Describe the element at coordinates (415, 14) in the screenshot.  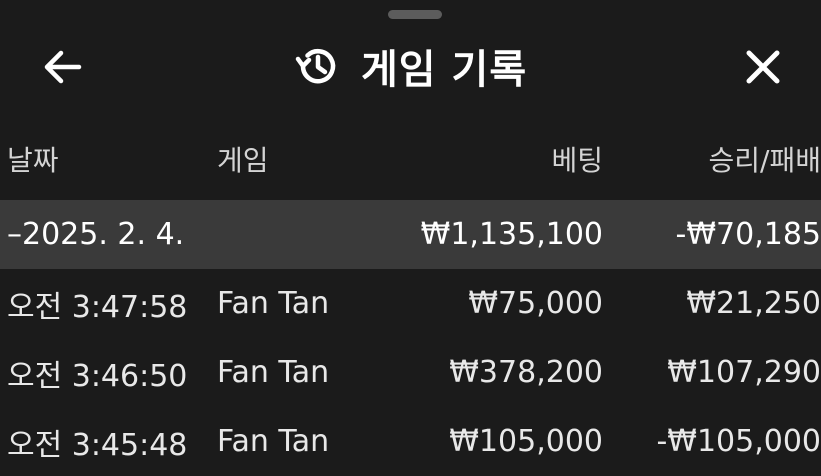
I see `sheet-grabber-handle` at that location.